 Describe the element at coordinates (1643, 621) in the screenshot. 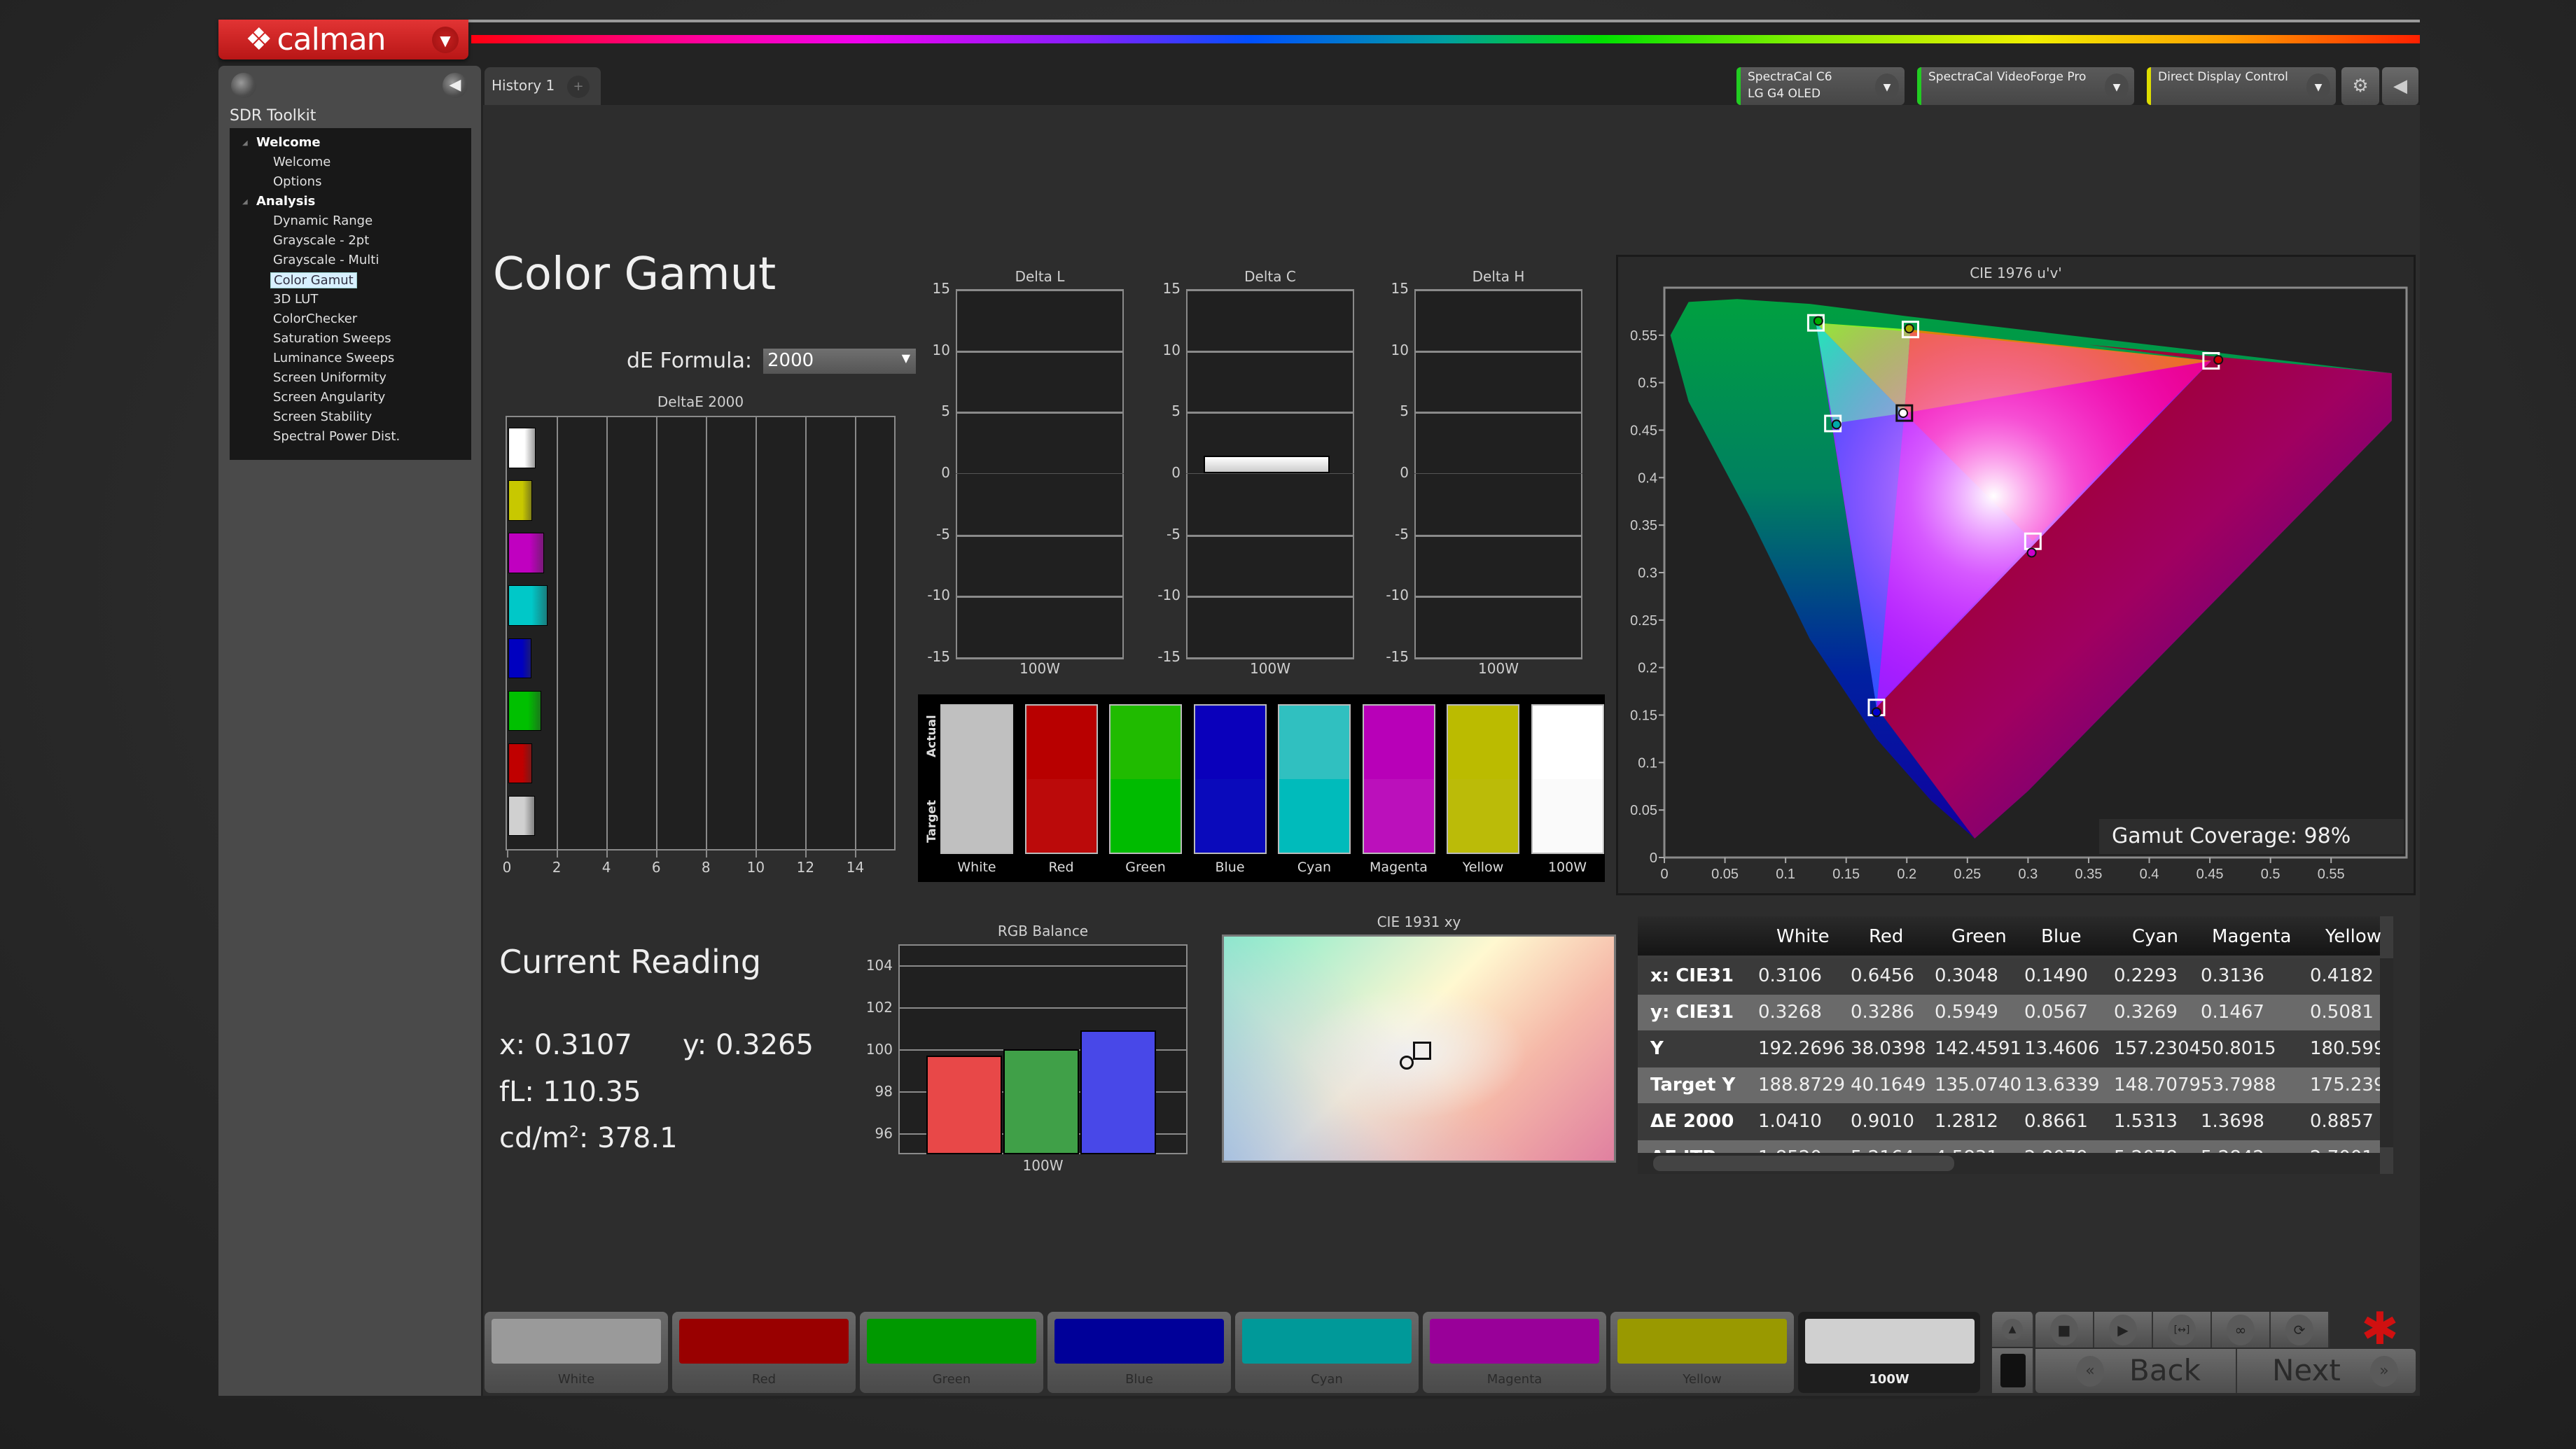

I see `y-tick-label: 0.25` at that location.